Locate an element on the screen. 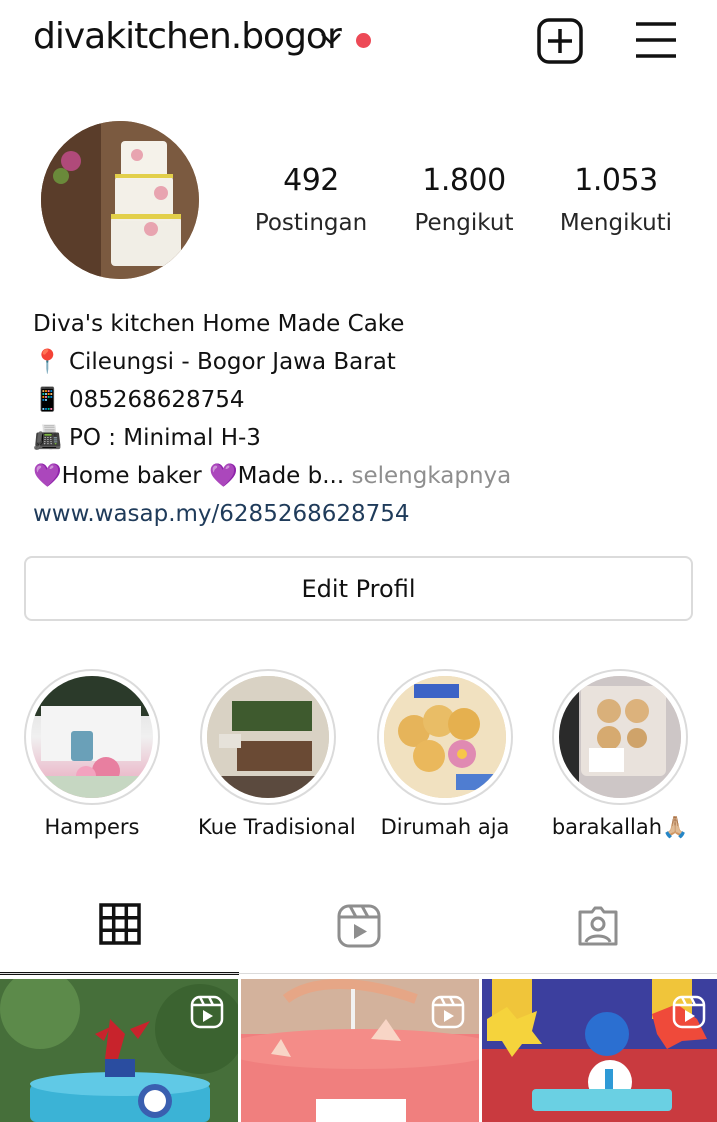 This screenshot has width=717, height=1122. bio-location: 📍 Cileungsi - Bogor Jawa Barat is located at coordinates (272, 362).